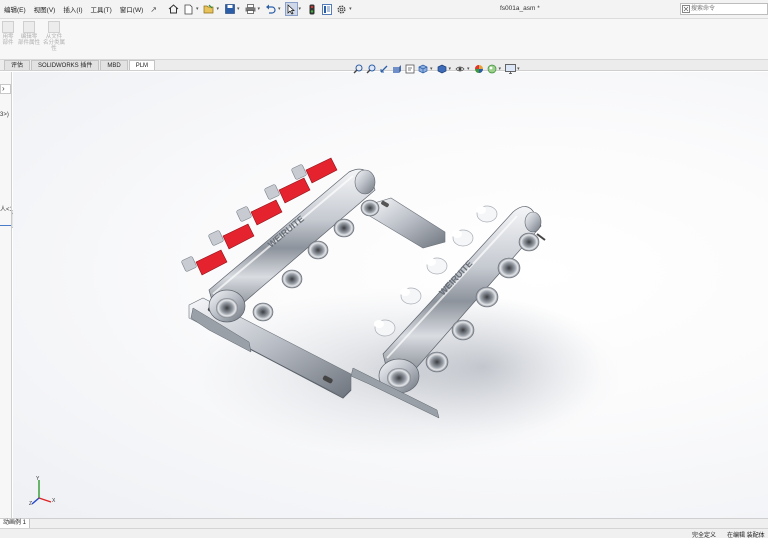 The height and width of the screenshot is (538, 768). I want to click on save-icon, so click(229, 9).